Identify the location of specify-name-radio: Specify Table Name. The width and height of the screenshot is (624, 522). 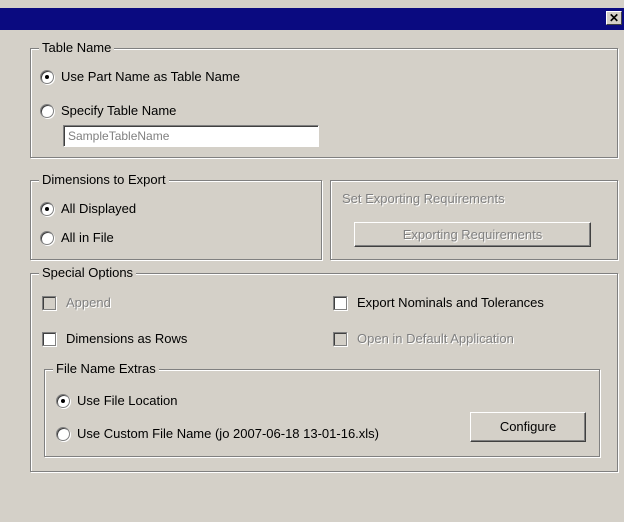
(108, 111).